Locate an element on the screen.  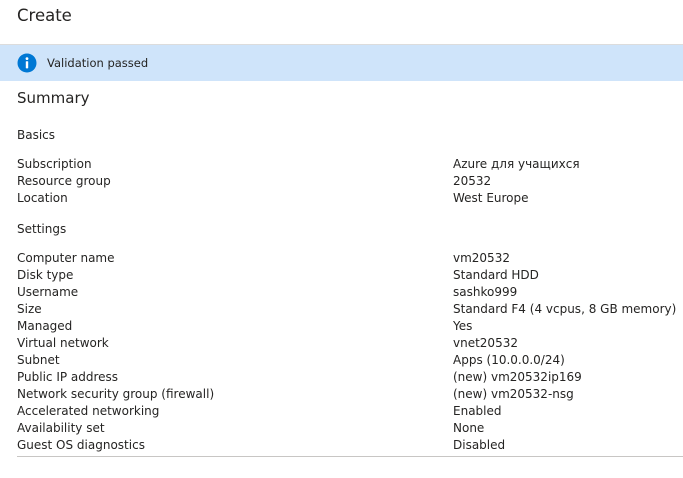
summary-row-guest-os-diagnostics: Guest OS diagnostics Disabled is located at coordinates (350, 445).